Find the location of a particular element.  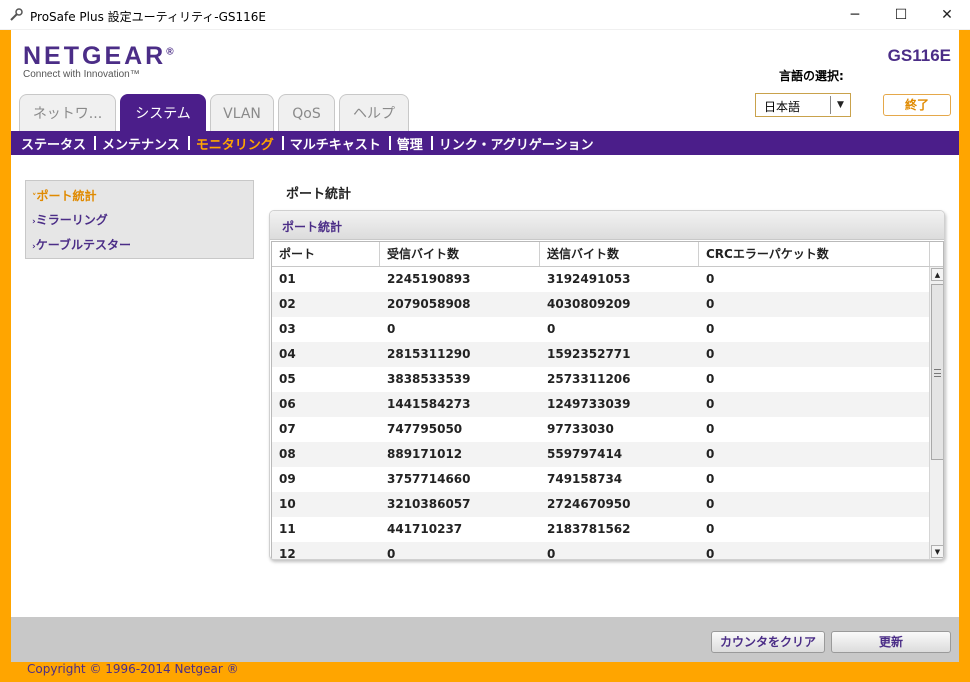

table-row: 04 2815311290 1592352771 0 is located at coordinates (600, 354).